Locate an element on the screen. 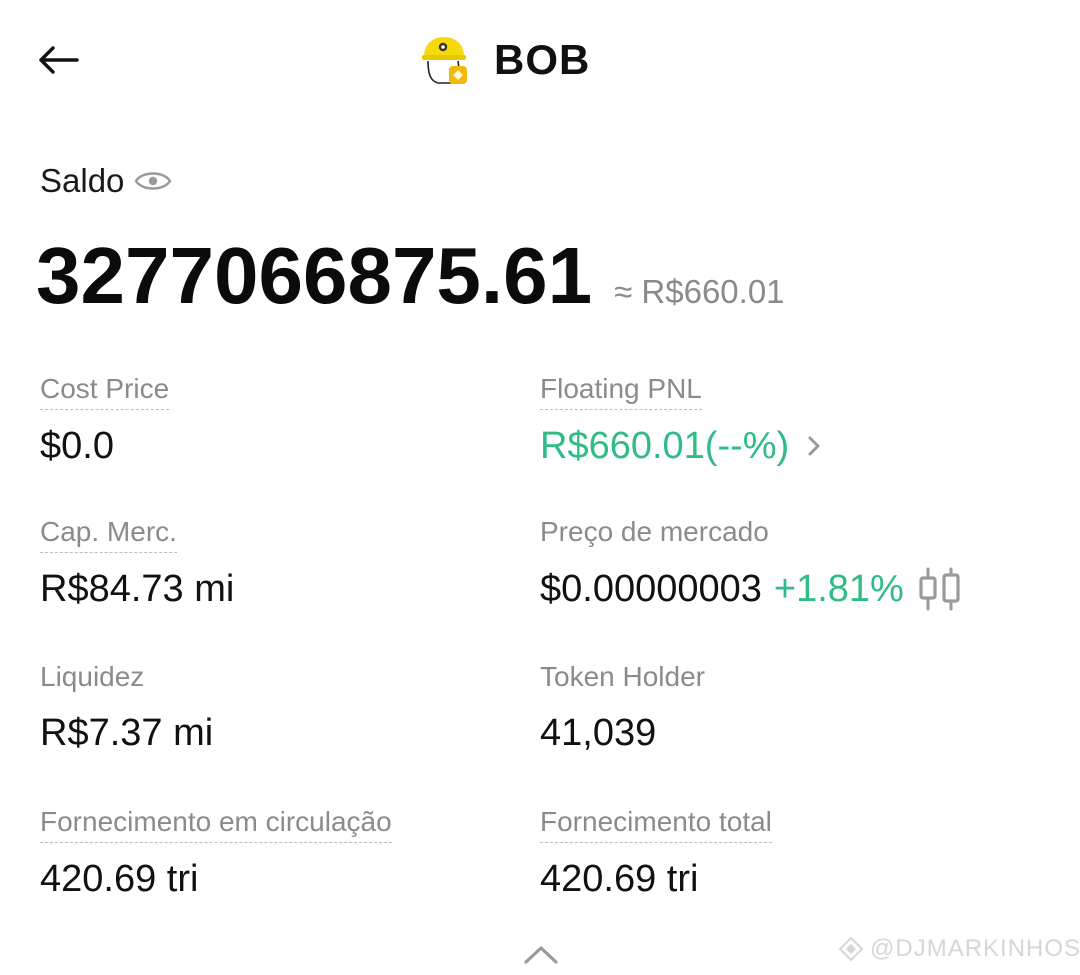 This screenshot has width=1080, height=975. cost-price-label: Cost Price is located at coordinates (105, 391).